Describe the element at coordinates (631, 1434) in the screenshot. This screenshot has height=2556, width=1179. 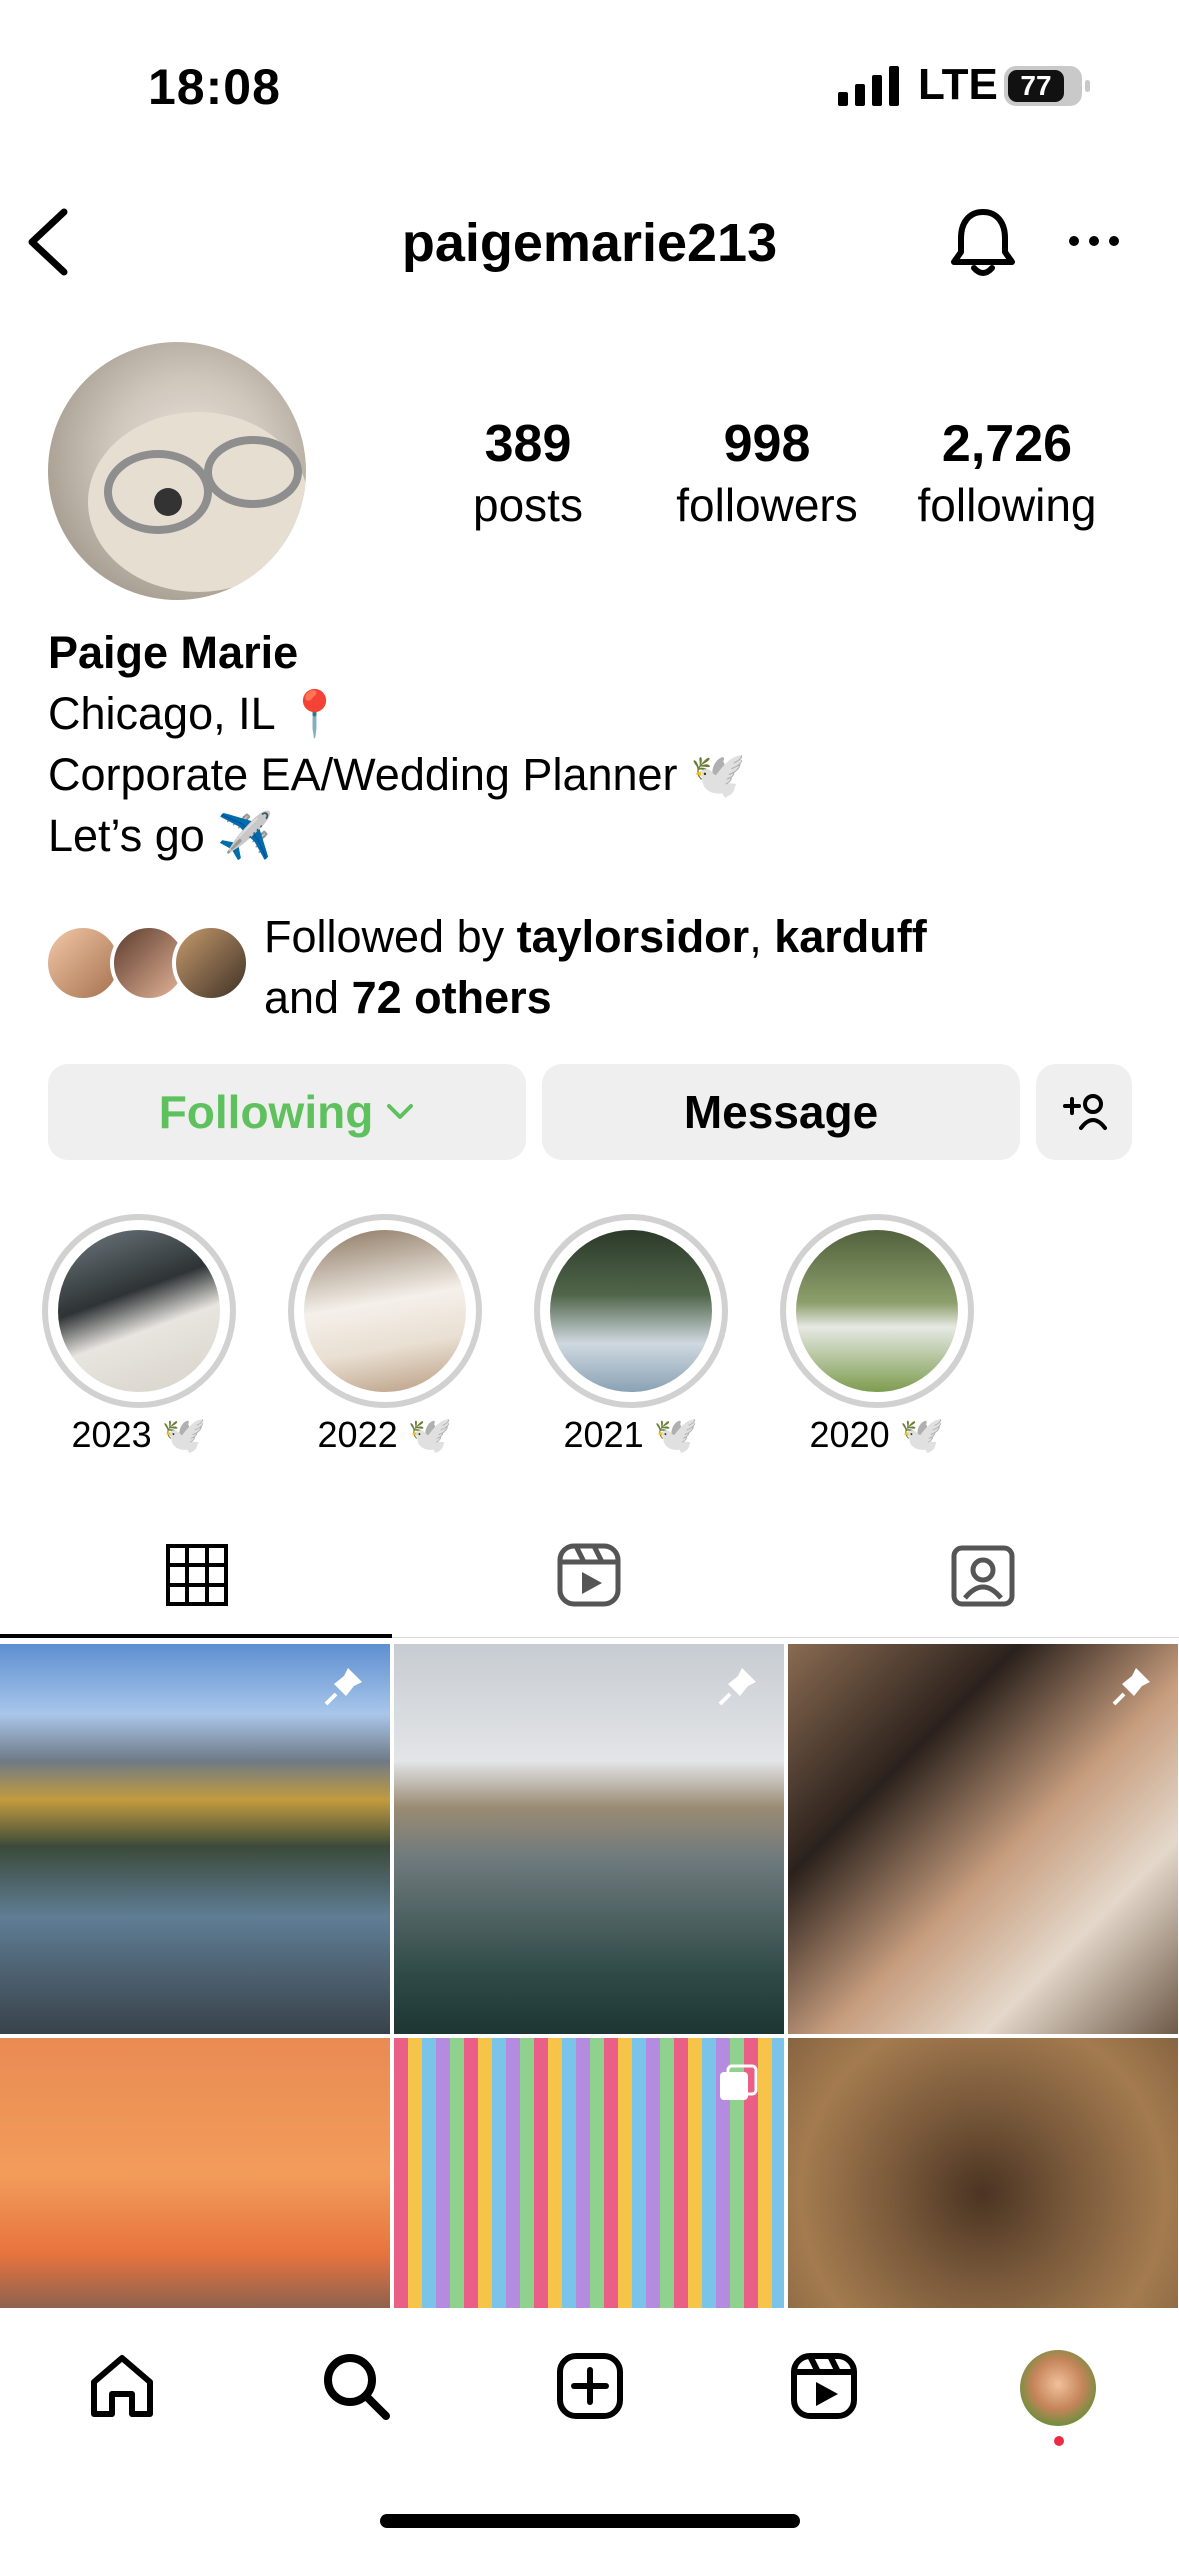
I see `highlight-label: 2021 🕊️` at that location.